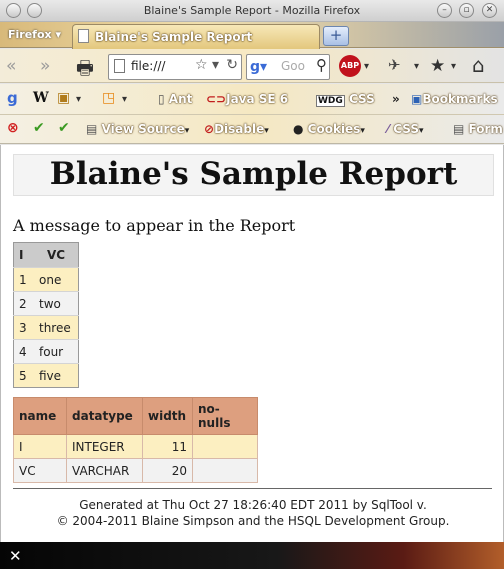 The width and height of the screenshot is (504, 569). I want to click on url-text: file:///, so click(148, 66).